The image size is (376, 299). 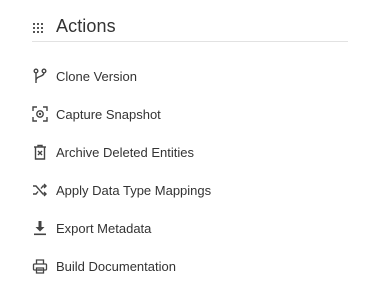 What do you see at coordinates (134, 190) in the screenshot?
I see `action-label: Apply Data Type Mappings` at bounding box center [134, 190].